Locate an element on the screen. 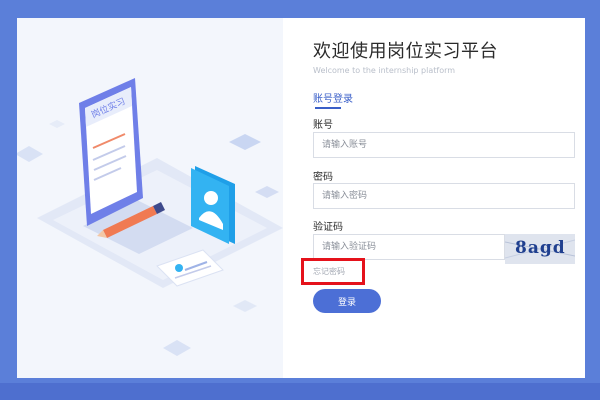  password-input is located at coordinates (444, 196).